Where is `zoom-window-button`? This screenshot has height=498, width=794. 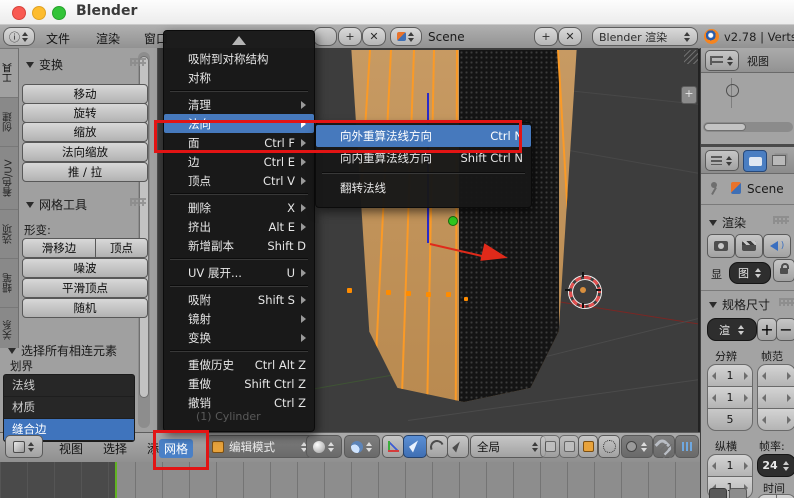
zoom-window-button is located at coordinates (59, 13).